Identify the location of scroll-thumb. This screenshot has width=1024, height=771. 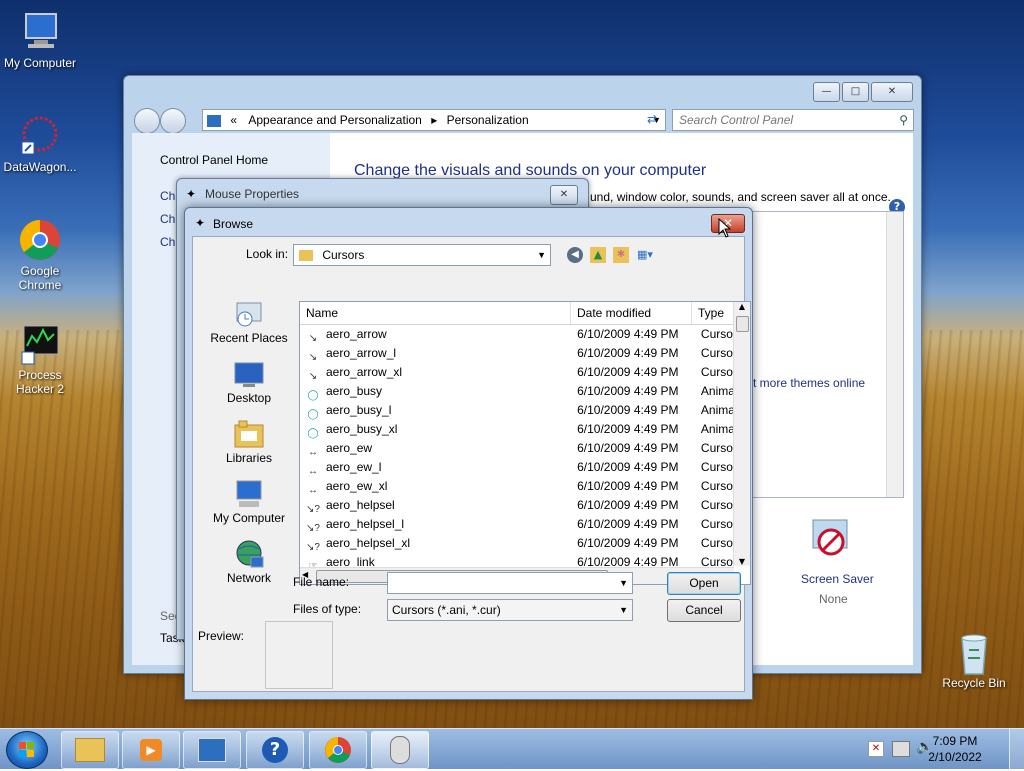
(742, 324).